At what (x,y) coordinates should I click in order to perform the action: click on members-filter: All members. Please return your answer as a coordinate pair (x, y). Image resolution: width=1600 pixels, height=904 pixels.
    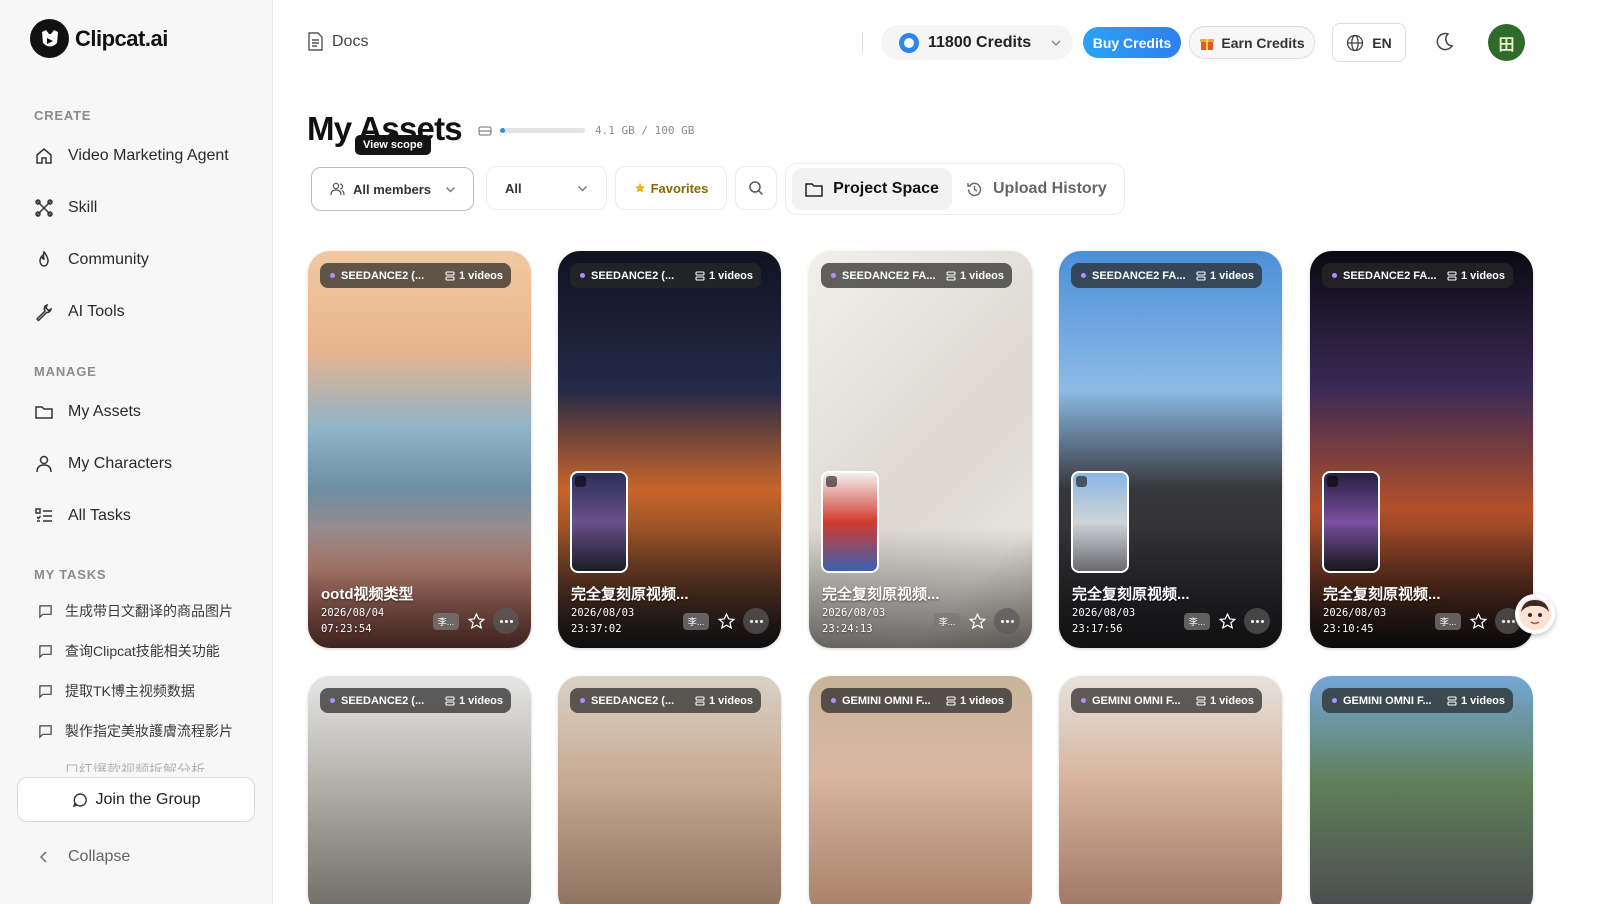
    Looking at the image, I should click on (392, 189).